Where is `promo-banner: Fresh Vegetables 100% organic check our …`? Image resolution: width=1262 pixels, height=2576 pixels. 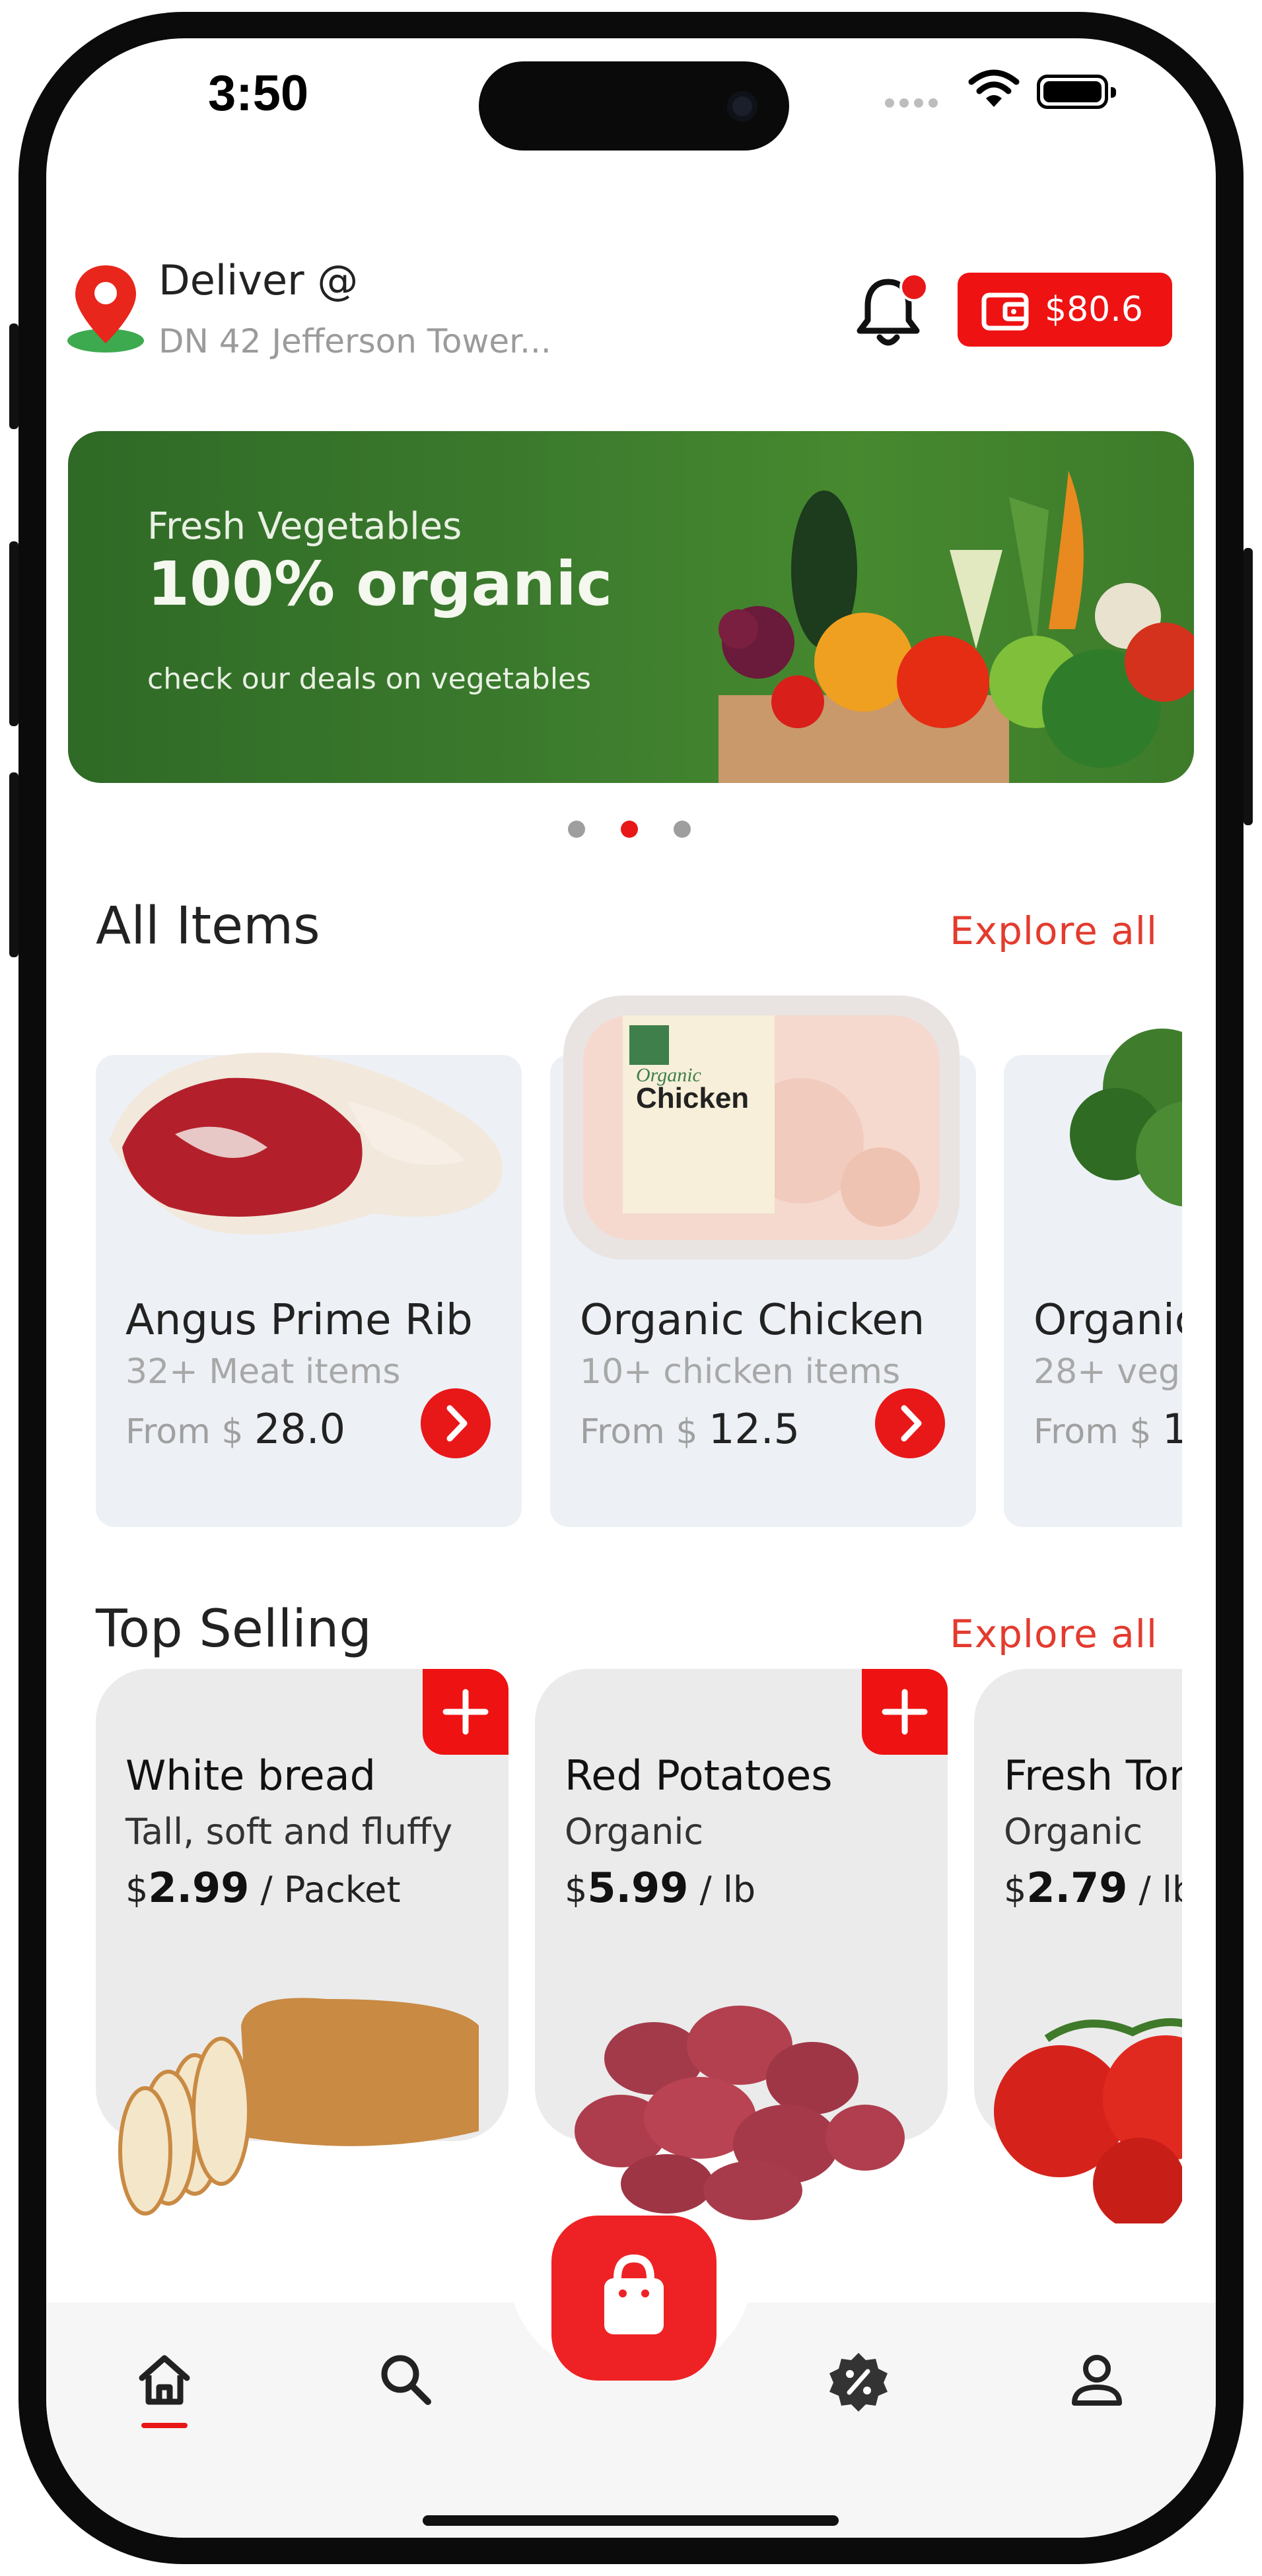 promo-banner: Fresh Vegetables 100% organic check our … is located at coordinates (631, 607).